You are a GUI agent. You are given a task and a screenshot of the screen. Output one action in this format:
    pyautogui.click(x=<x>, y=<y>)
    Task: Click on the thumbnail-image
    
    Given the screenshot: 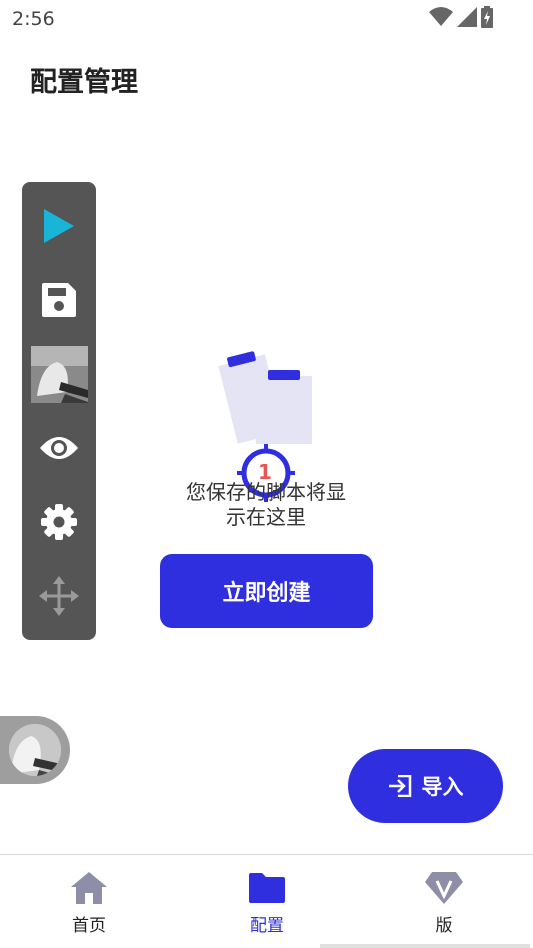 What is the action you would take?
    pyautogui.click(x=59, y=374)
    